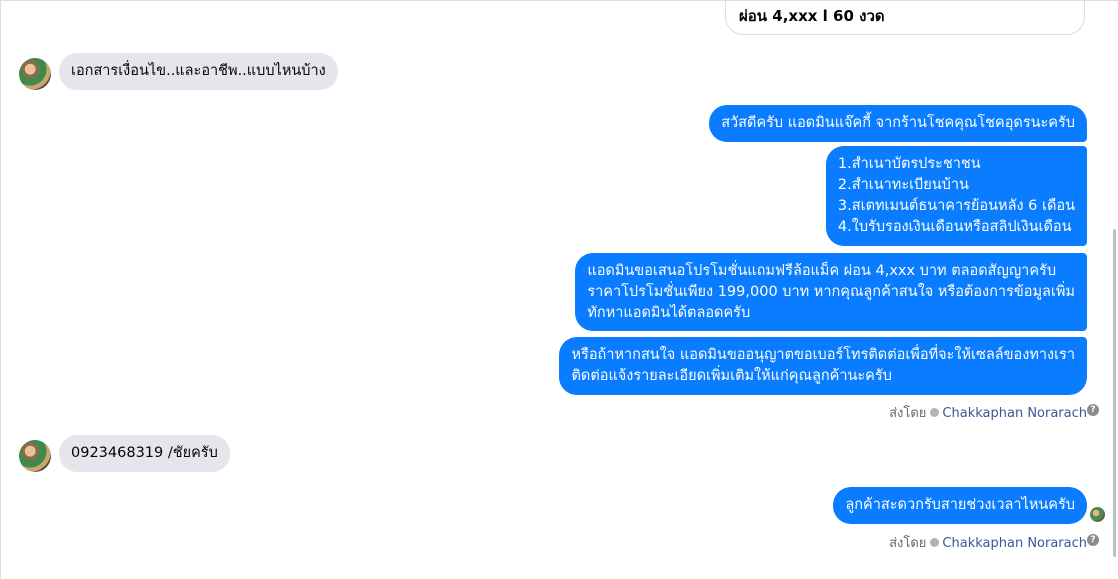  I want to click on message-text: 0923468319 /ชัยครับ, so click(144, 453).